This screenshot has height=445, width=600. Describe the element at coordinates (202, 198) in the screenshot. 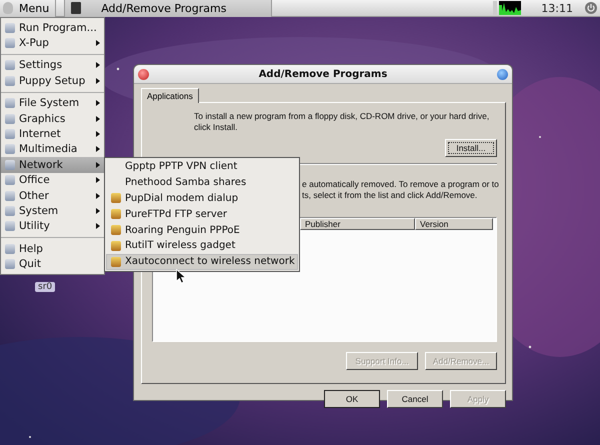

I see `menu-item: PupDial modem dialup` at that location.